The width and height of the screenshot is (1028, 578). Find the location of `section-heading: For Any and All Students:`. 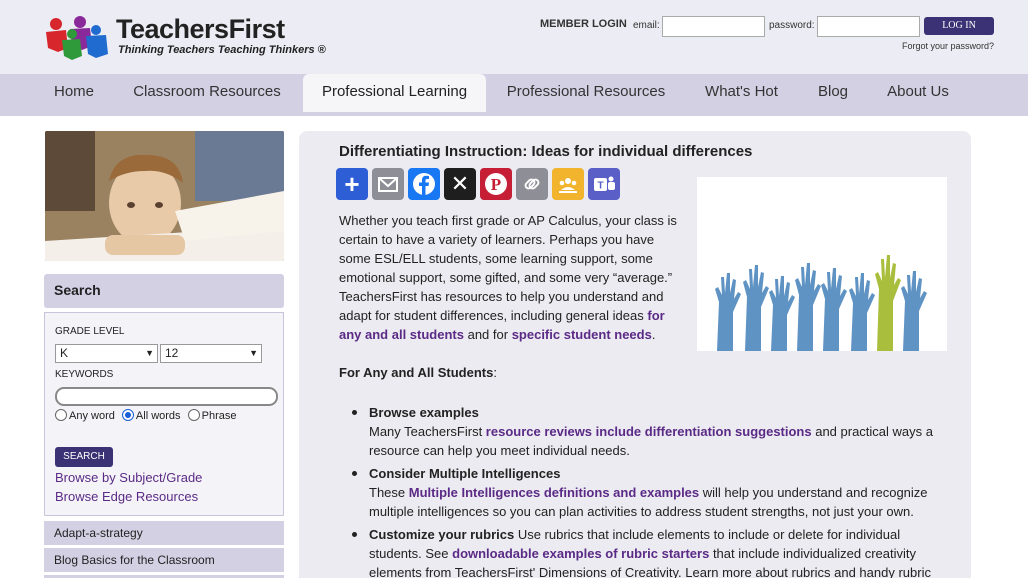

section-heading: For Any and All Students: is located at coordinates (418, 372).